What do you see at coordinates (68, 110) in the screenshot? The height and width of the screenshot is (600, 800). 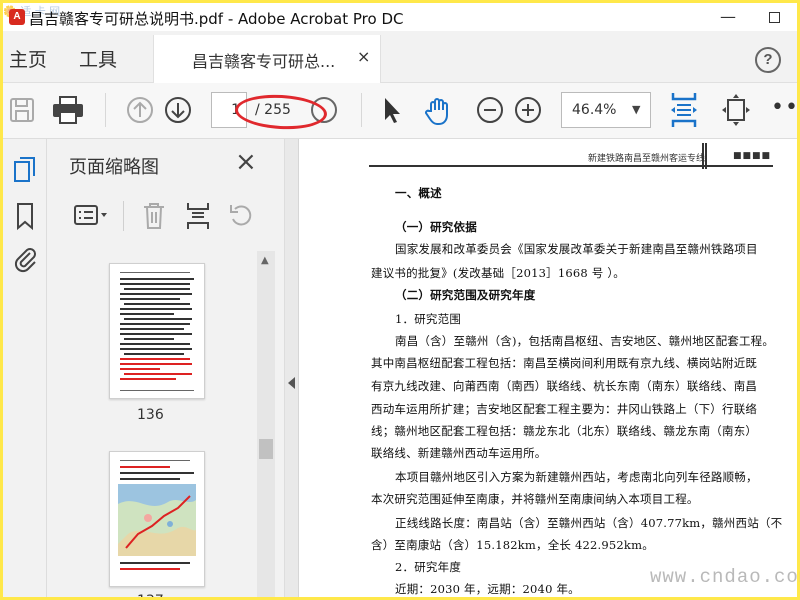 I see `print-icon` at bounding box center [68, 110].